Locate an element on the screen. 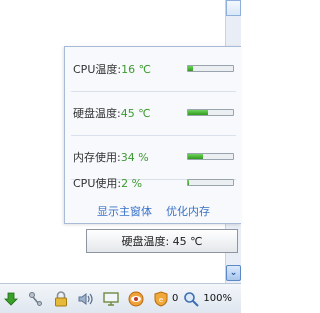 This screenshot has width=320, height=313. scroll-up-button is located at coordinates (233, 8).